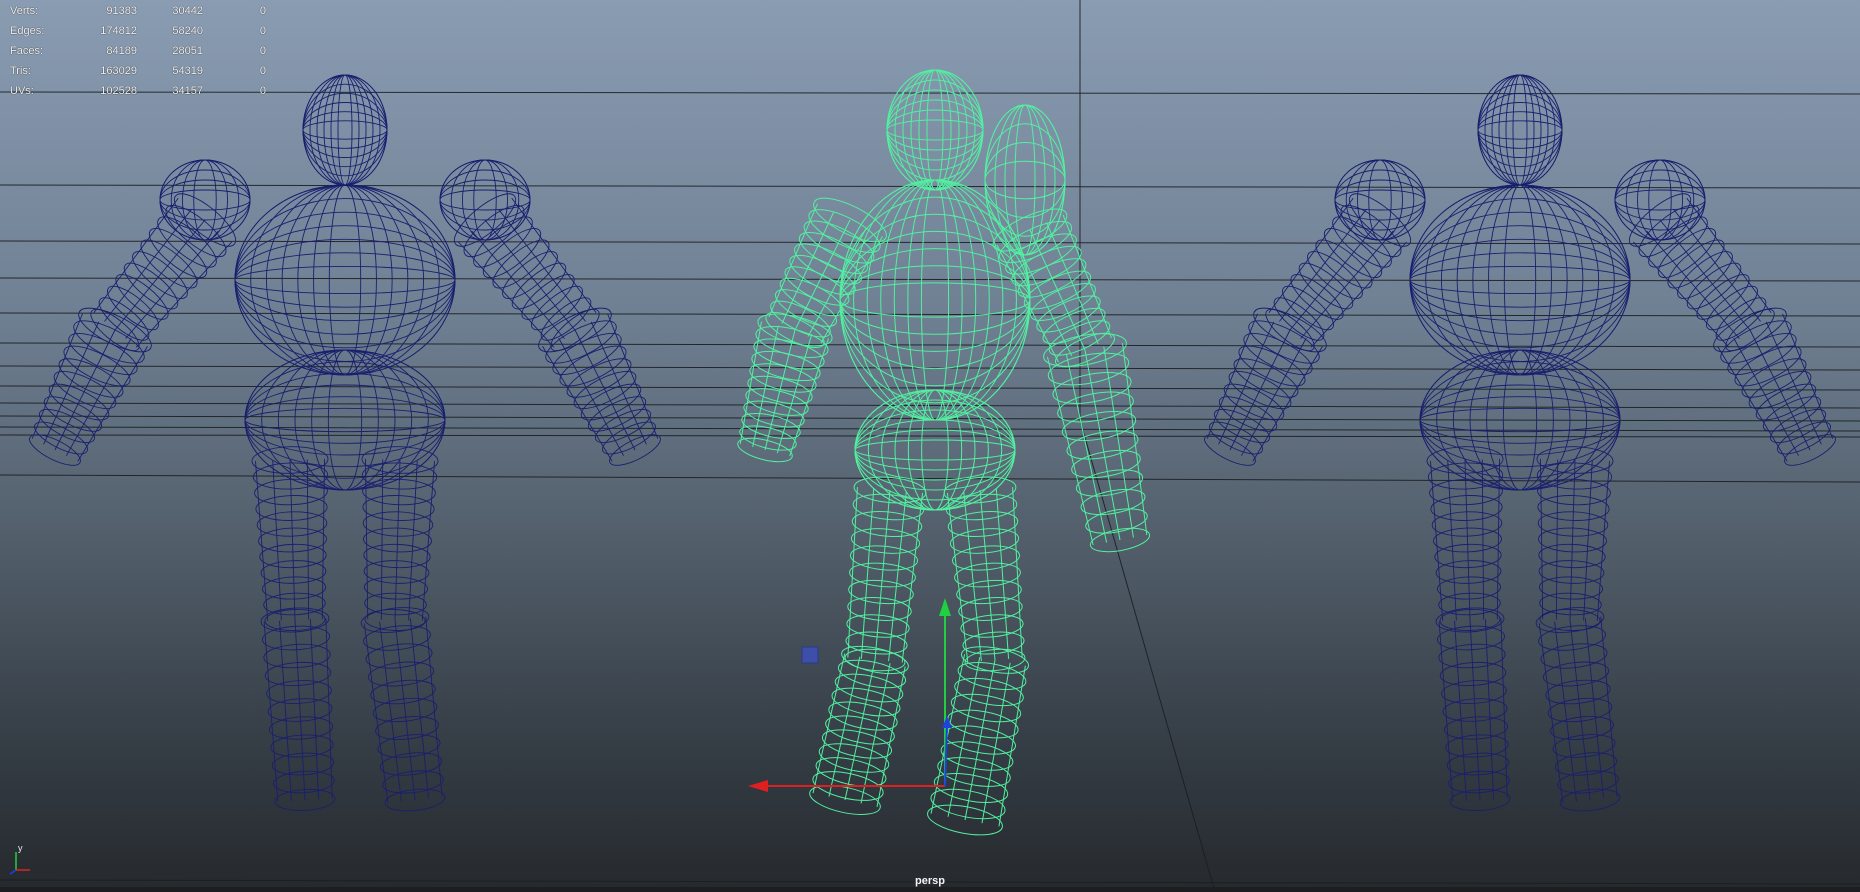 The width and height of the screenshot is (1860, 892). I want to click on hud-total: 163029, so click(118, 71).